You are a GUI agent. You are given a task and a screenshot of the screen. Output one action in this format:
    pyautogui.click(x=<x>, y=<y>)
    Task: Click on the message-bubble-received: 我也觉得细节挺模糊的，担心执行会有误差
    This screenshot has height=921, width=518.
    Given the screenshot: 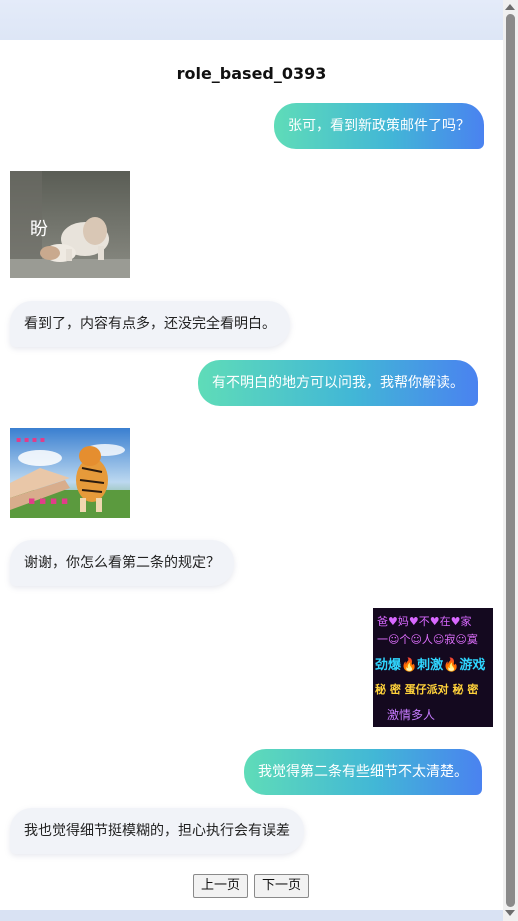 What is the action you would take?
    pyautogui.click(x=157, y=831)
    